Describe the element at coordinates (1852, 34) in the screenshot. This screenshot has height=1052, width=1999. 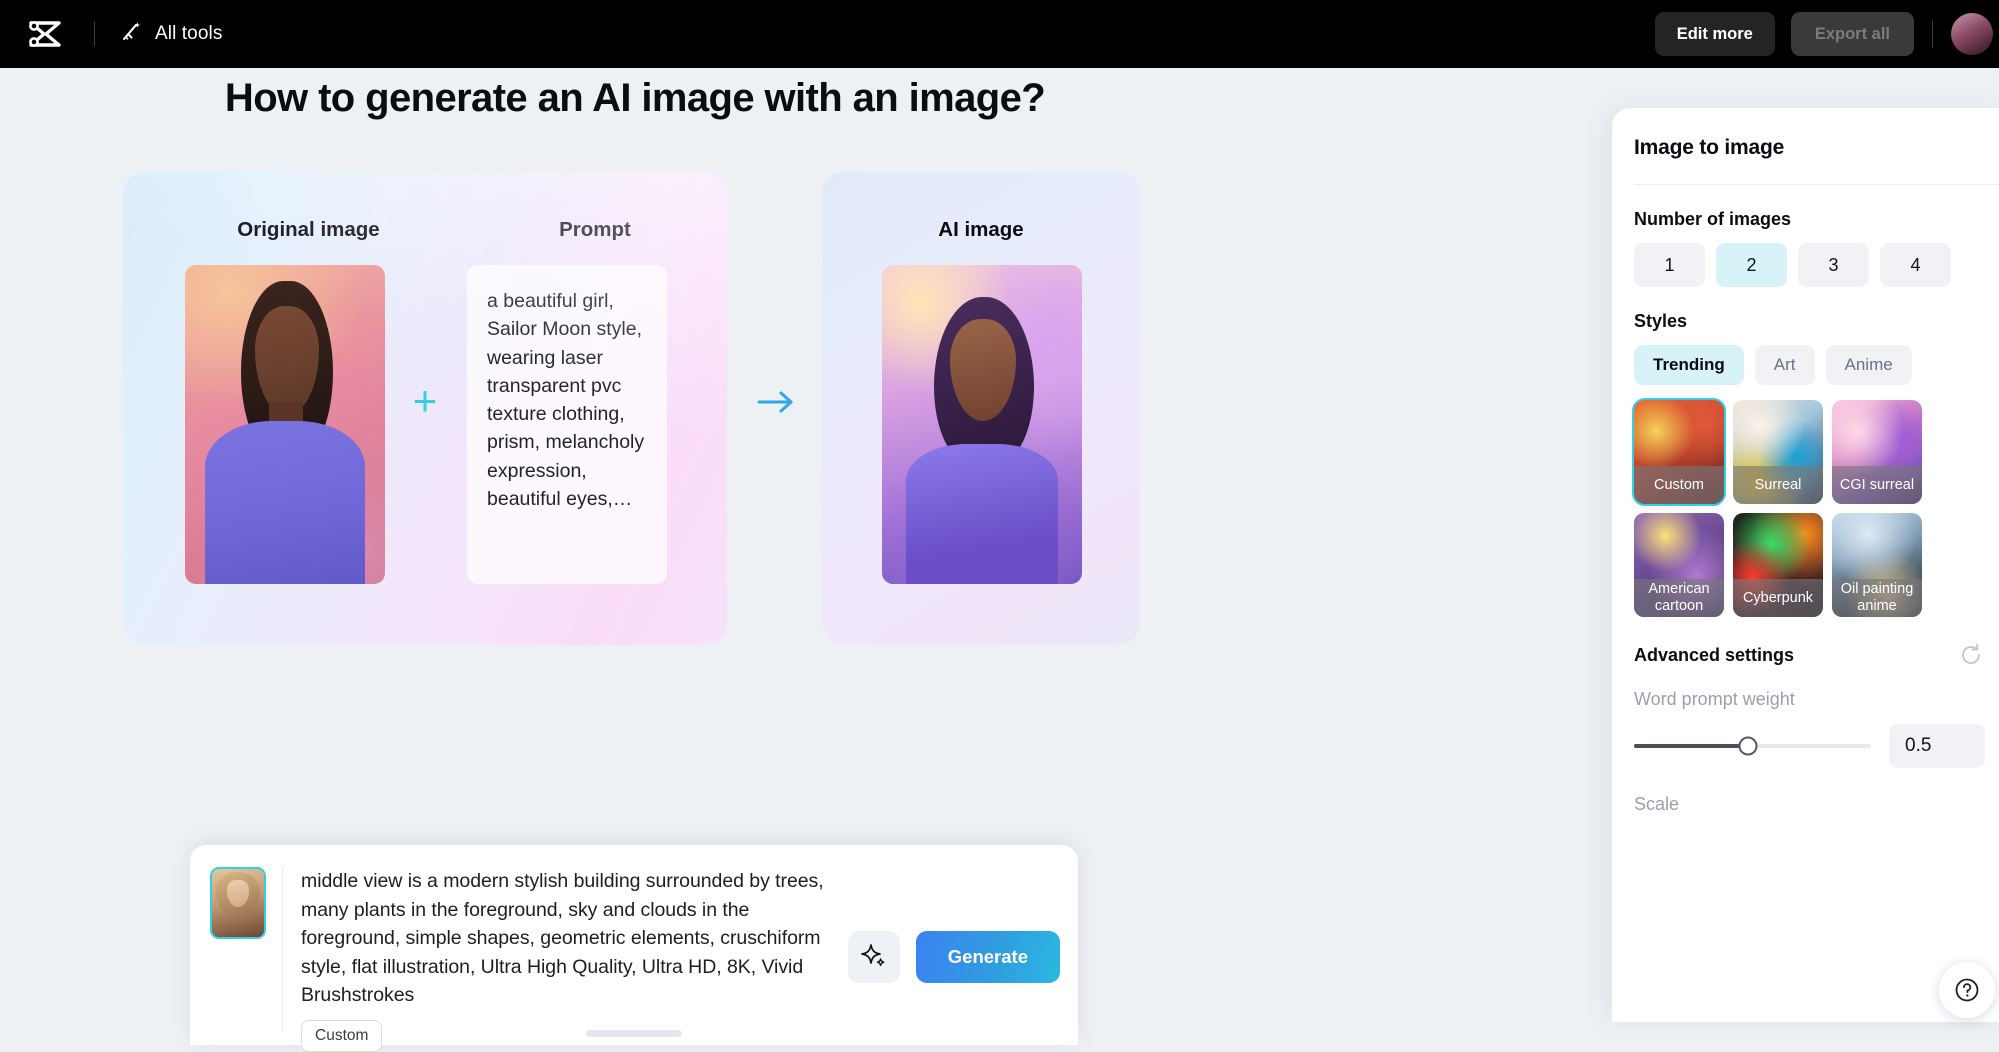
I see `export-all-button: Export all` at that location.